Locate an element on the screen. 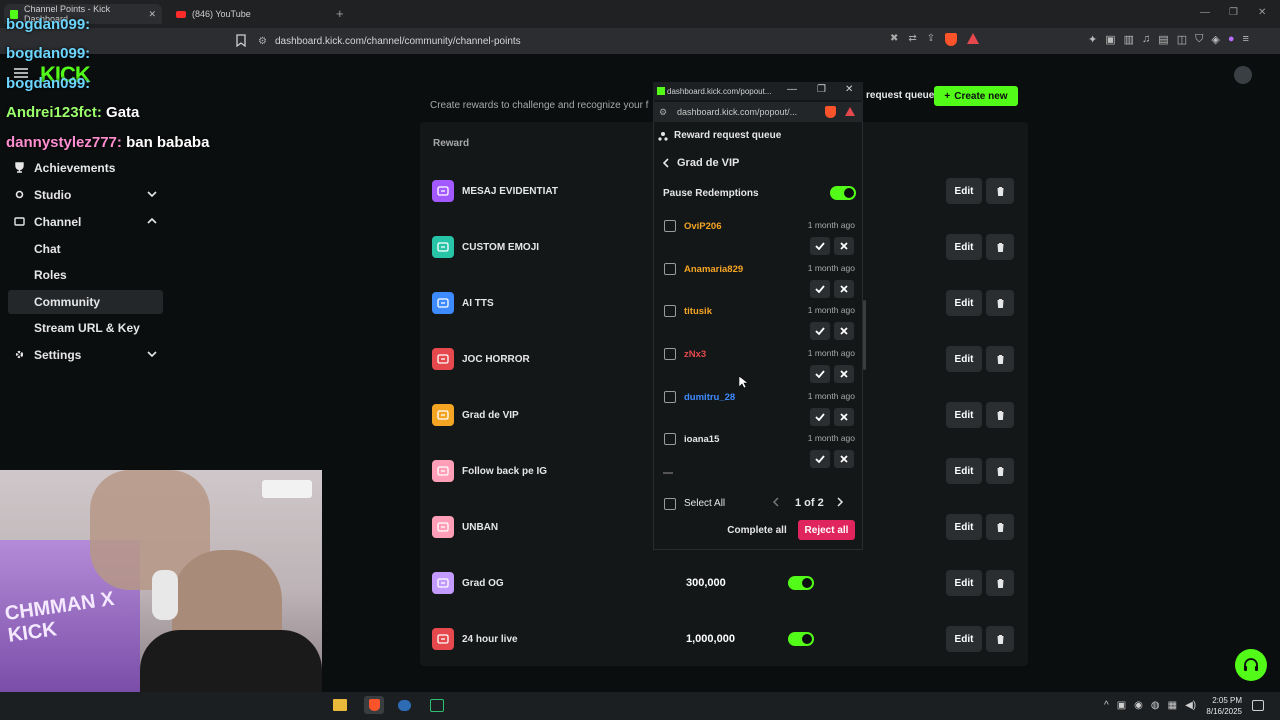 The height and width of the screenshot is (720, 1280). new-tab-button: + is located at coordinates (340, 13).